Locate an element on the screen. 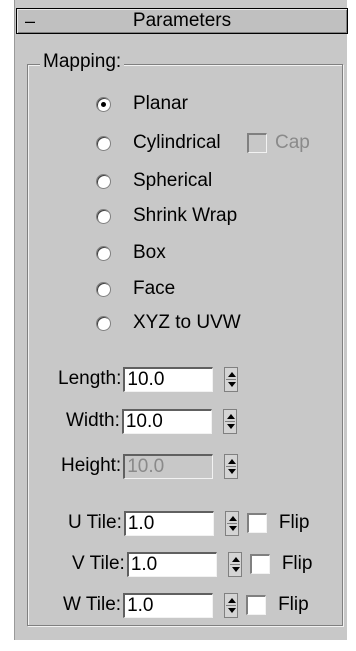 Image resolution: width=356 pixels, height=651 pixels. u-tile-spinner-arrows-icon is located at coordinates (231, 523).